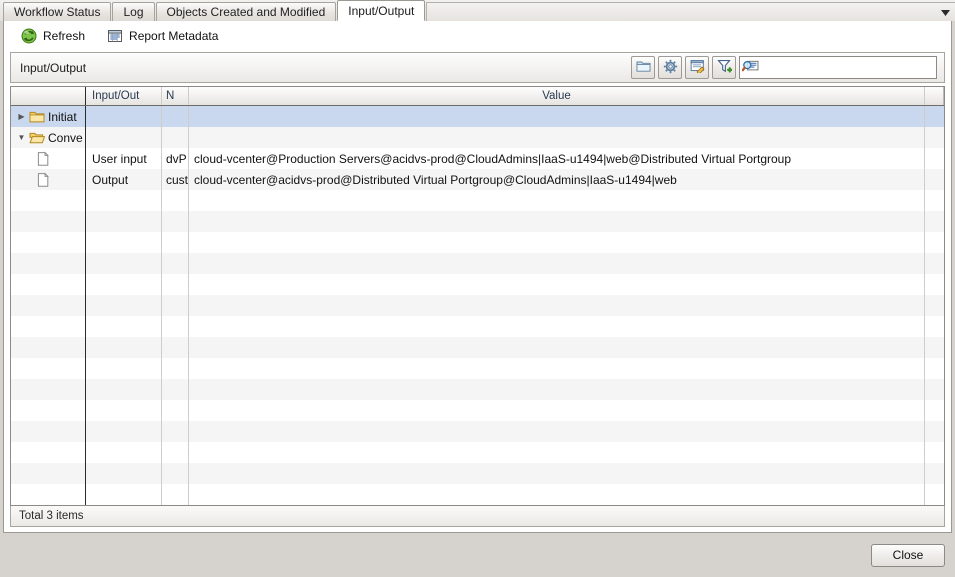  Describe the element at coordinates (477, 137) in the screenshot. I see `table-row: ▼ Conve` at that location.